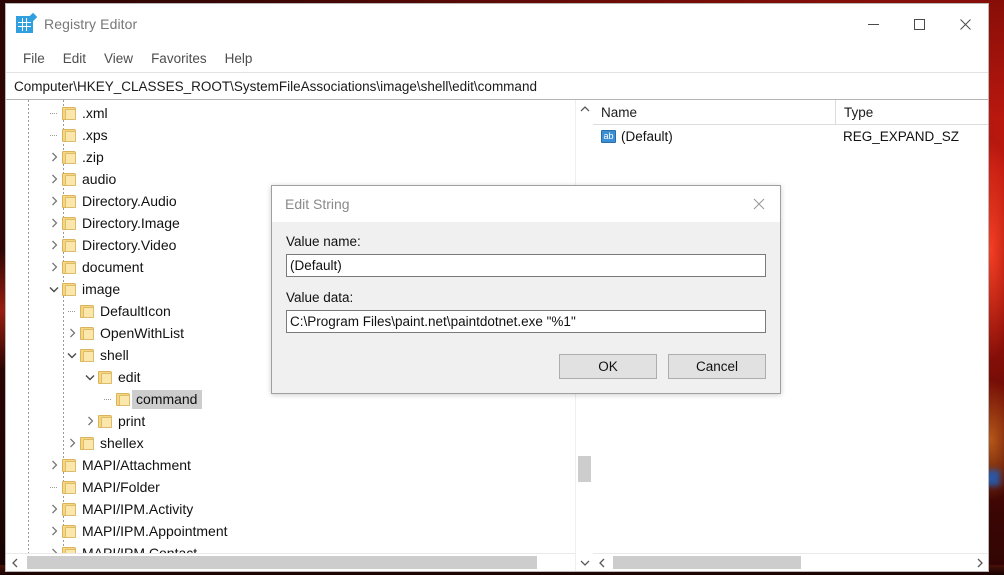 The height and width of the screenshot is (575, 1004). I want to click on tree-item-label: shell, so click(114, 355).